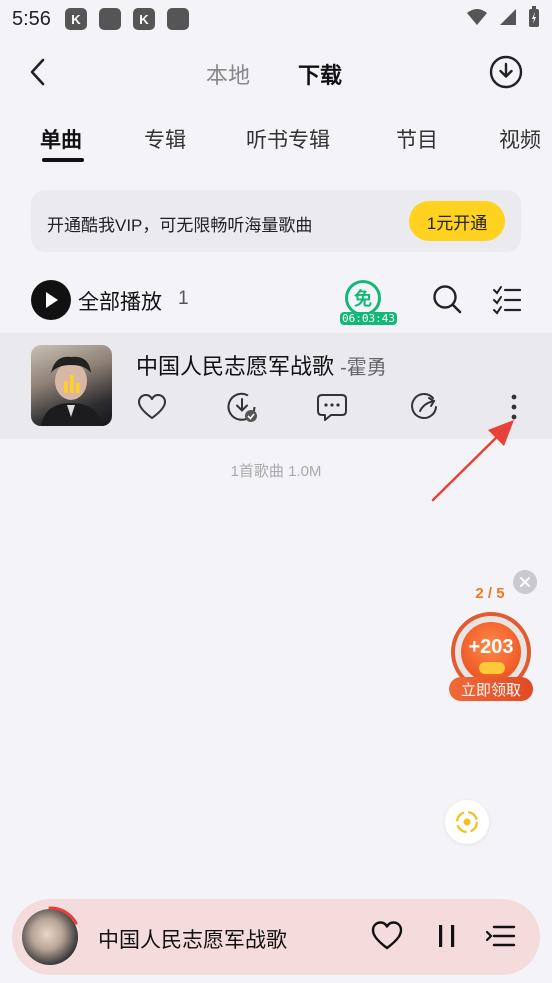 The height and width of the screenshot is (983, 552). What do you see at coordinates (520, 139) in the screenshot?
I see `tab-videos: 视频` at bounding box center [520, 139].